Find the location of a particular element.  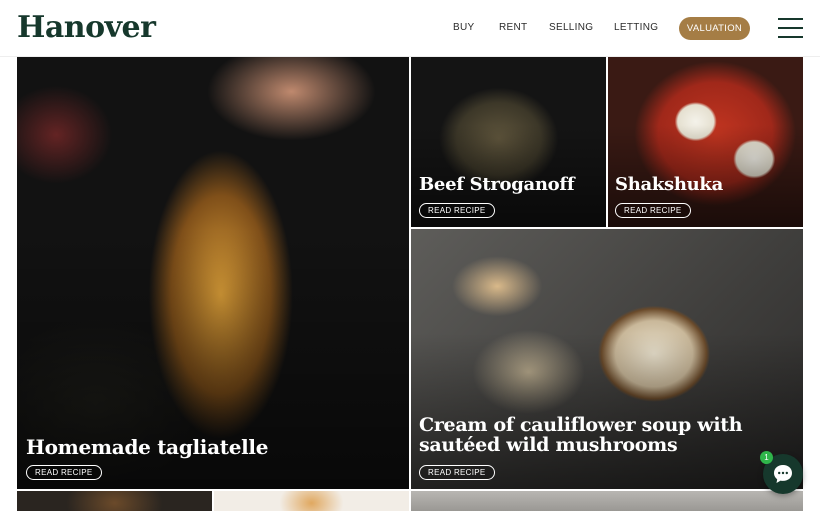

valuation-button: VALUATION is located at coordinates (714, 28).